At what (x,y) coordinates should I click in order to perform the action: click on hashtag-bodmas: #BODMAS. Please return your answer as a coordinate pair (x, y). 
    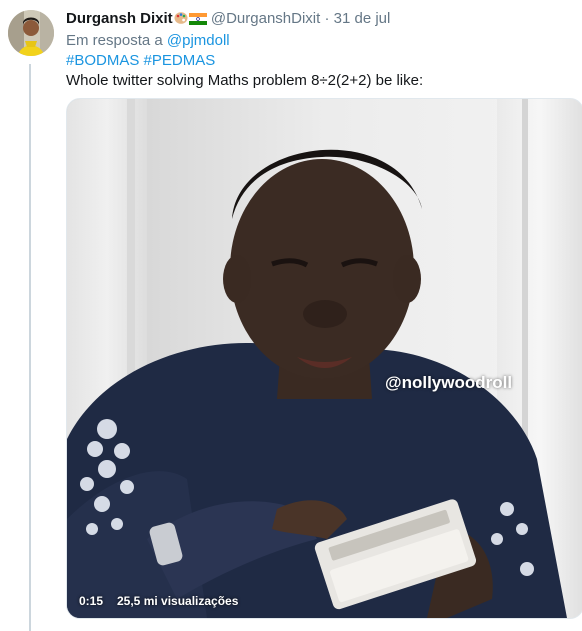
    Looking at the image, I should click on (102, 60).